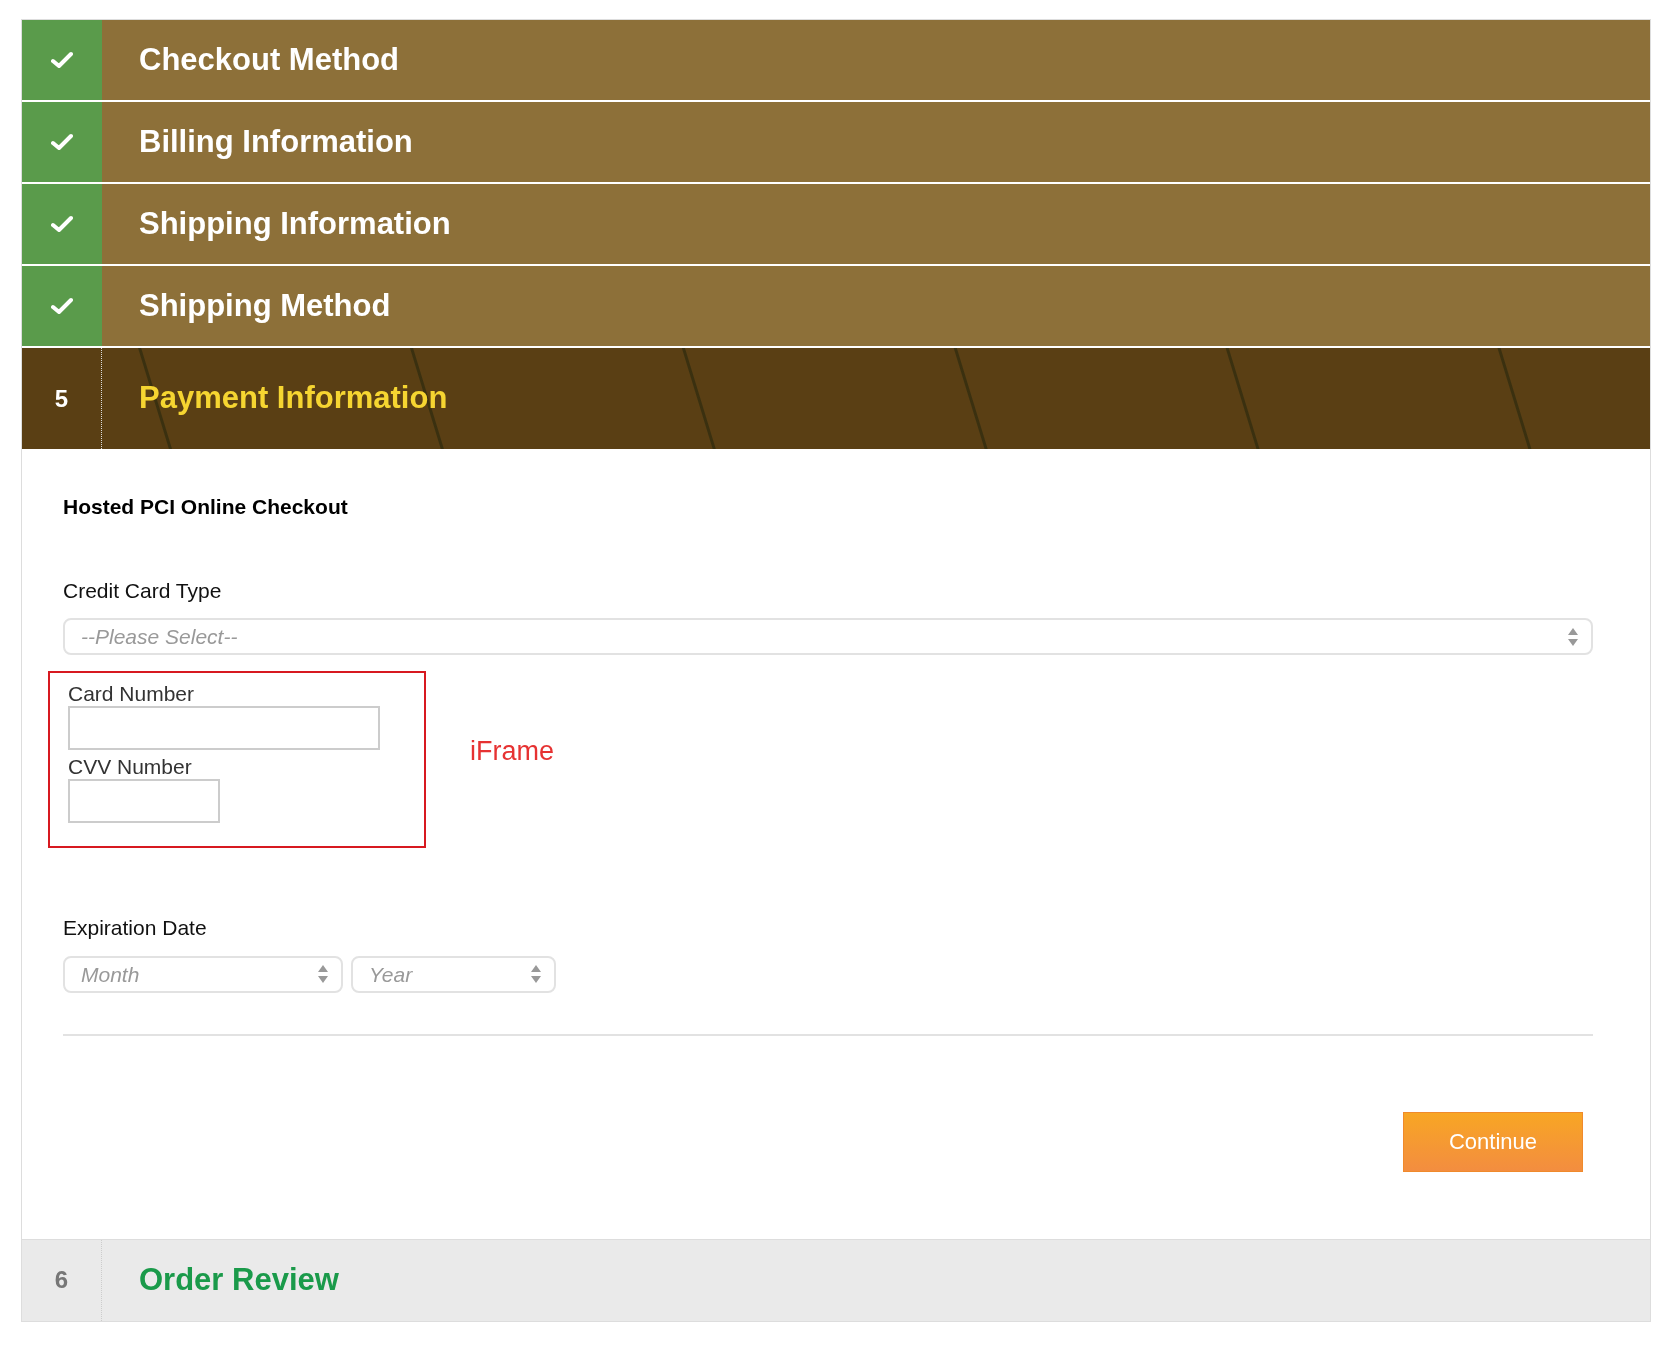 The image size is (1668, 1350). What do you see at coordinates (836, 399) in the screenshot?
I see `step-header: 5 Payment Information` at bounding box center [836, 399].